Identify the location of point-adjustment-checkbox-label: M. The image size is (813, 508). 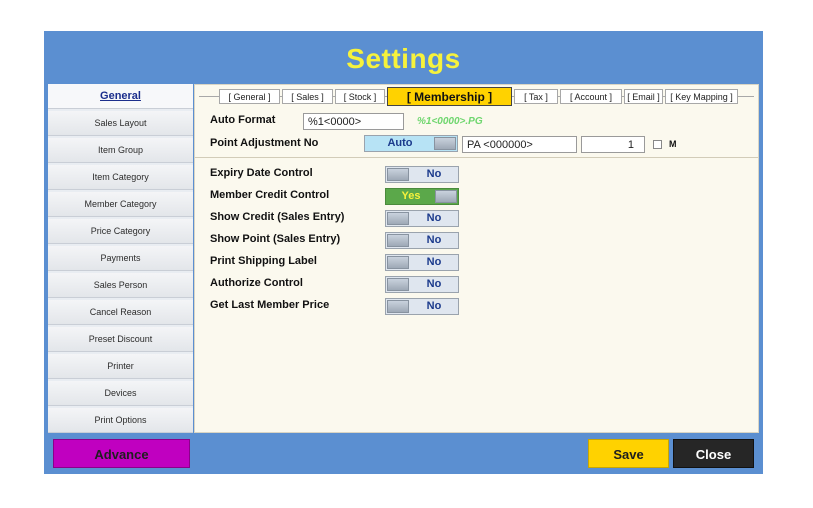
(673, 144).